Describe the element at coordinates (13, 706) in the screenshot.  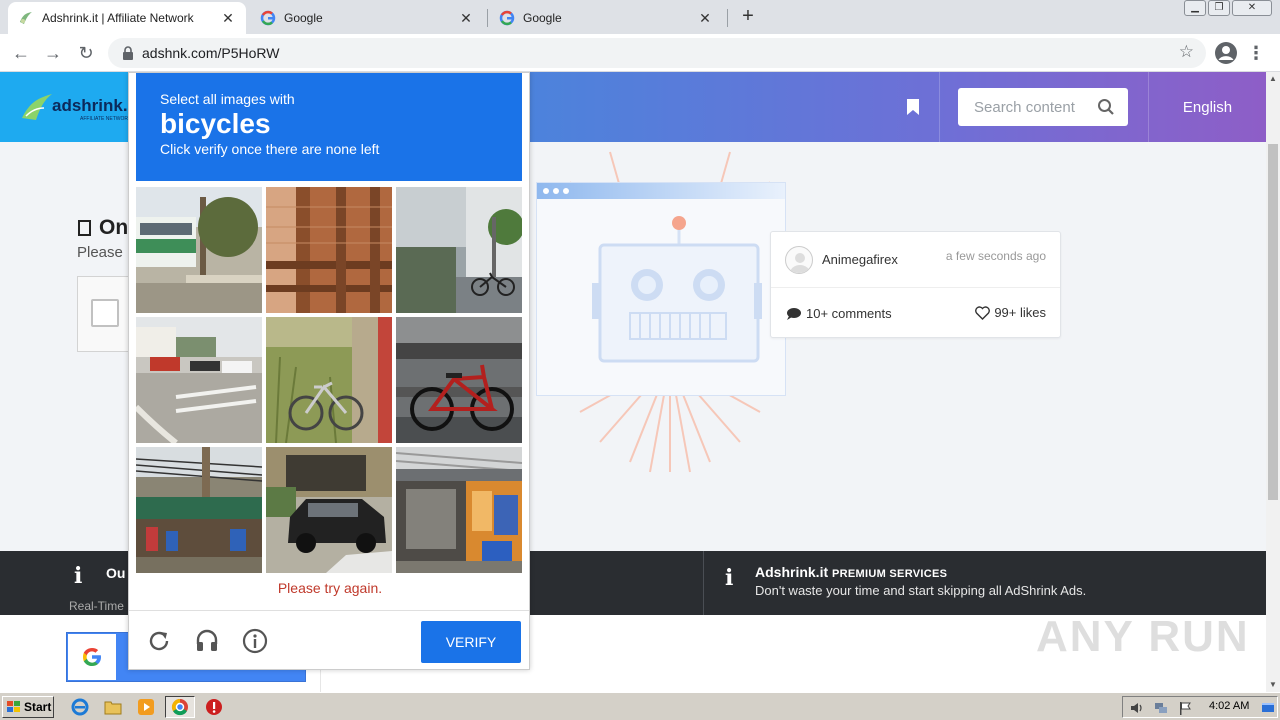
I see `windows-logo-icon` at that location.